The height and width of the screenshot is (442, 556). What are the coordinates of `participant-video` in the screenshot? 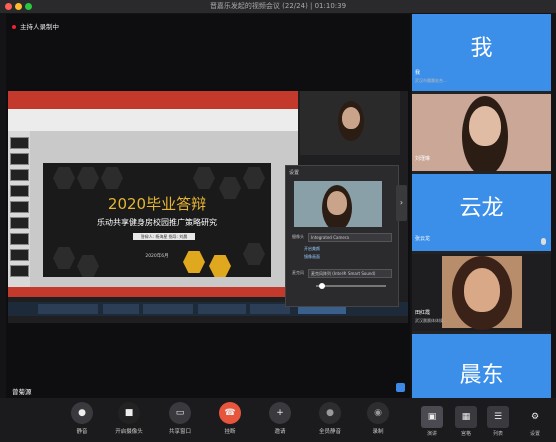 It's located at (482, 293).